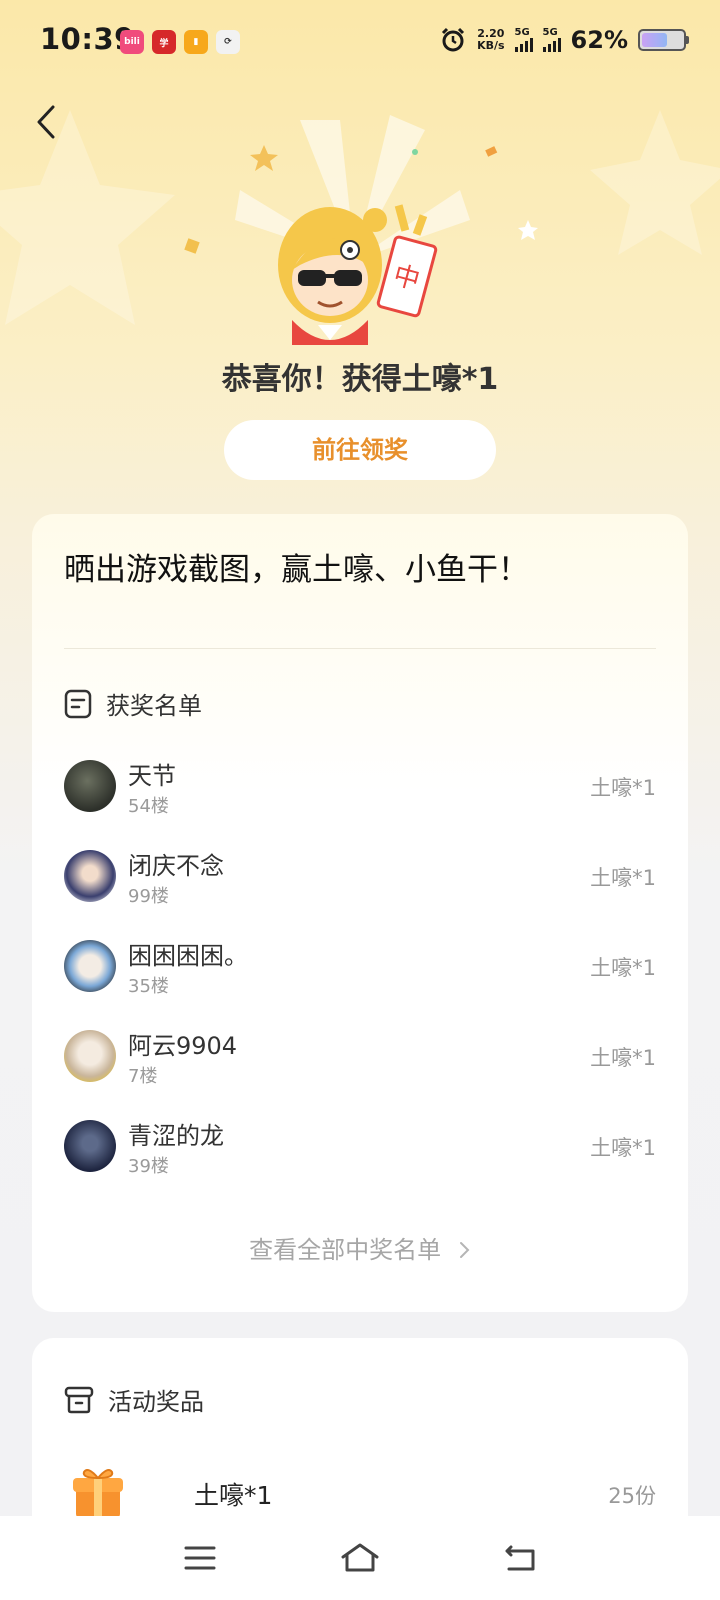 This screenshot has height=1600, width=720. What do you see at coordinates (176, 1136) in the screenshot?
I see `winner-name: 青涩的龙` at bounding box center [176, 1136].